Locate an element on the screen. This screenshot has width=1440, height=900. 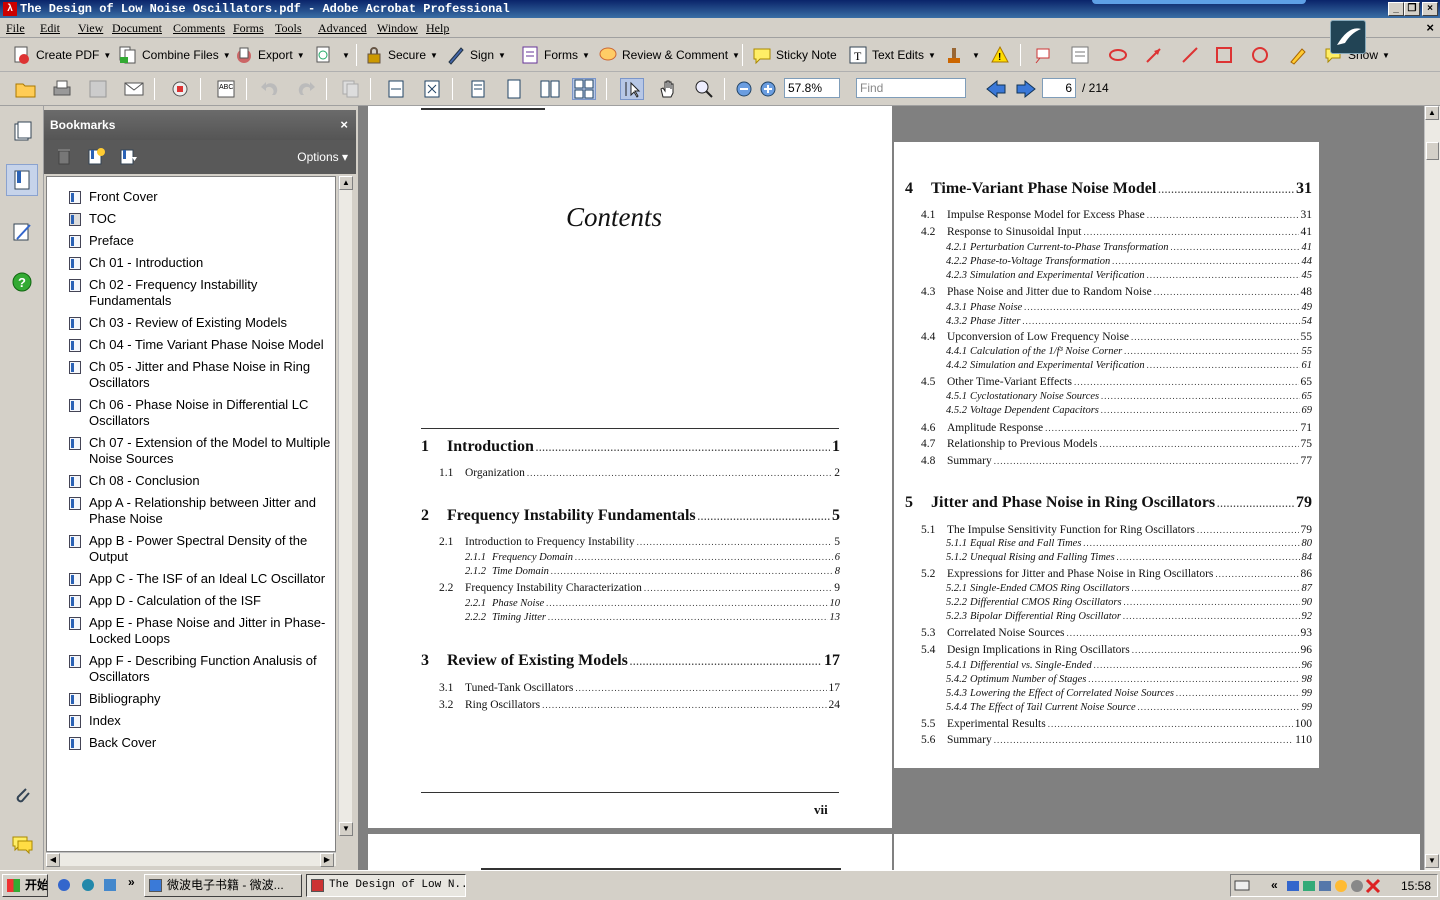
zoom-in-icon is located at coordinates (768, 89).